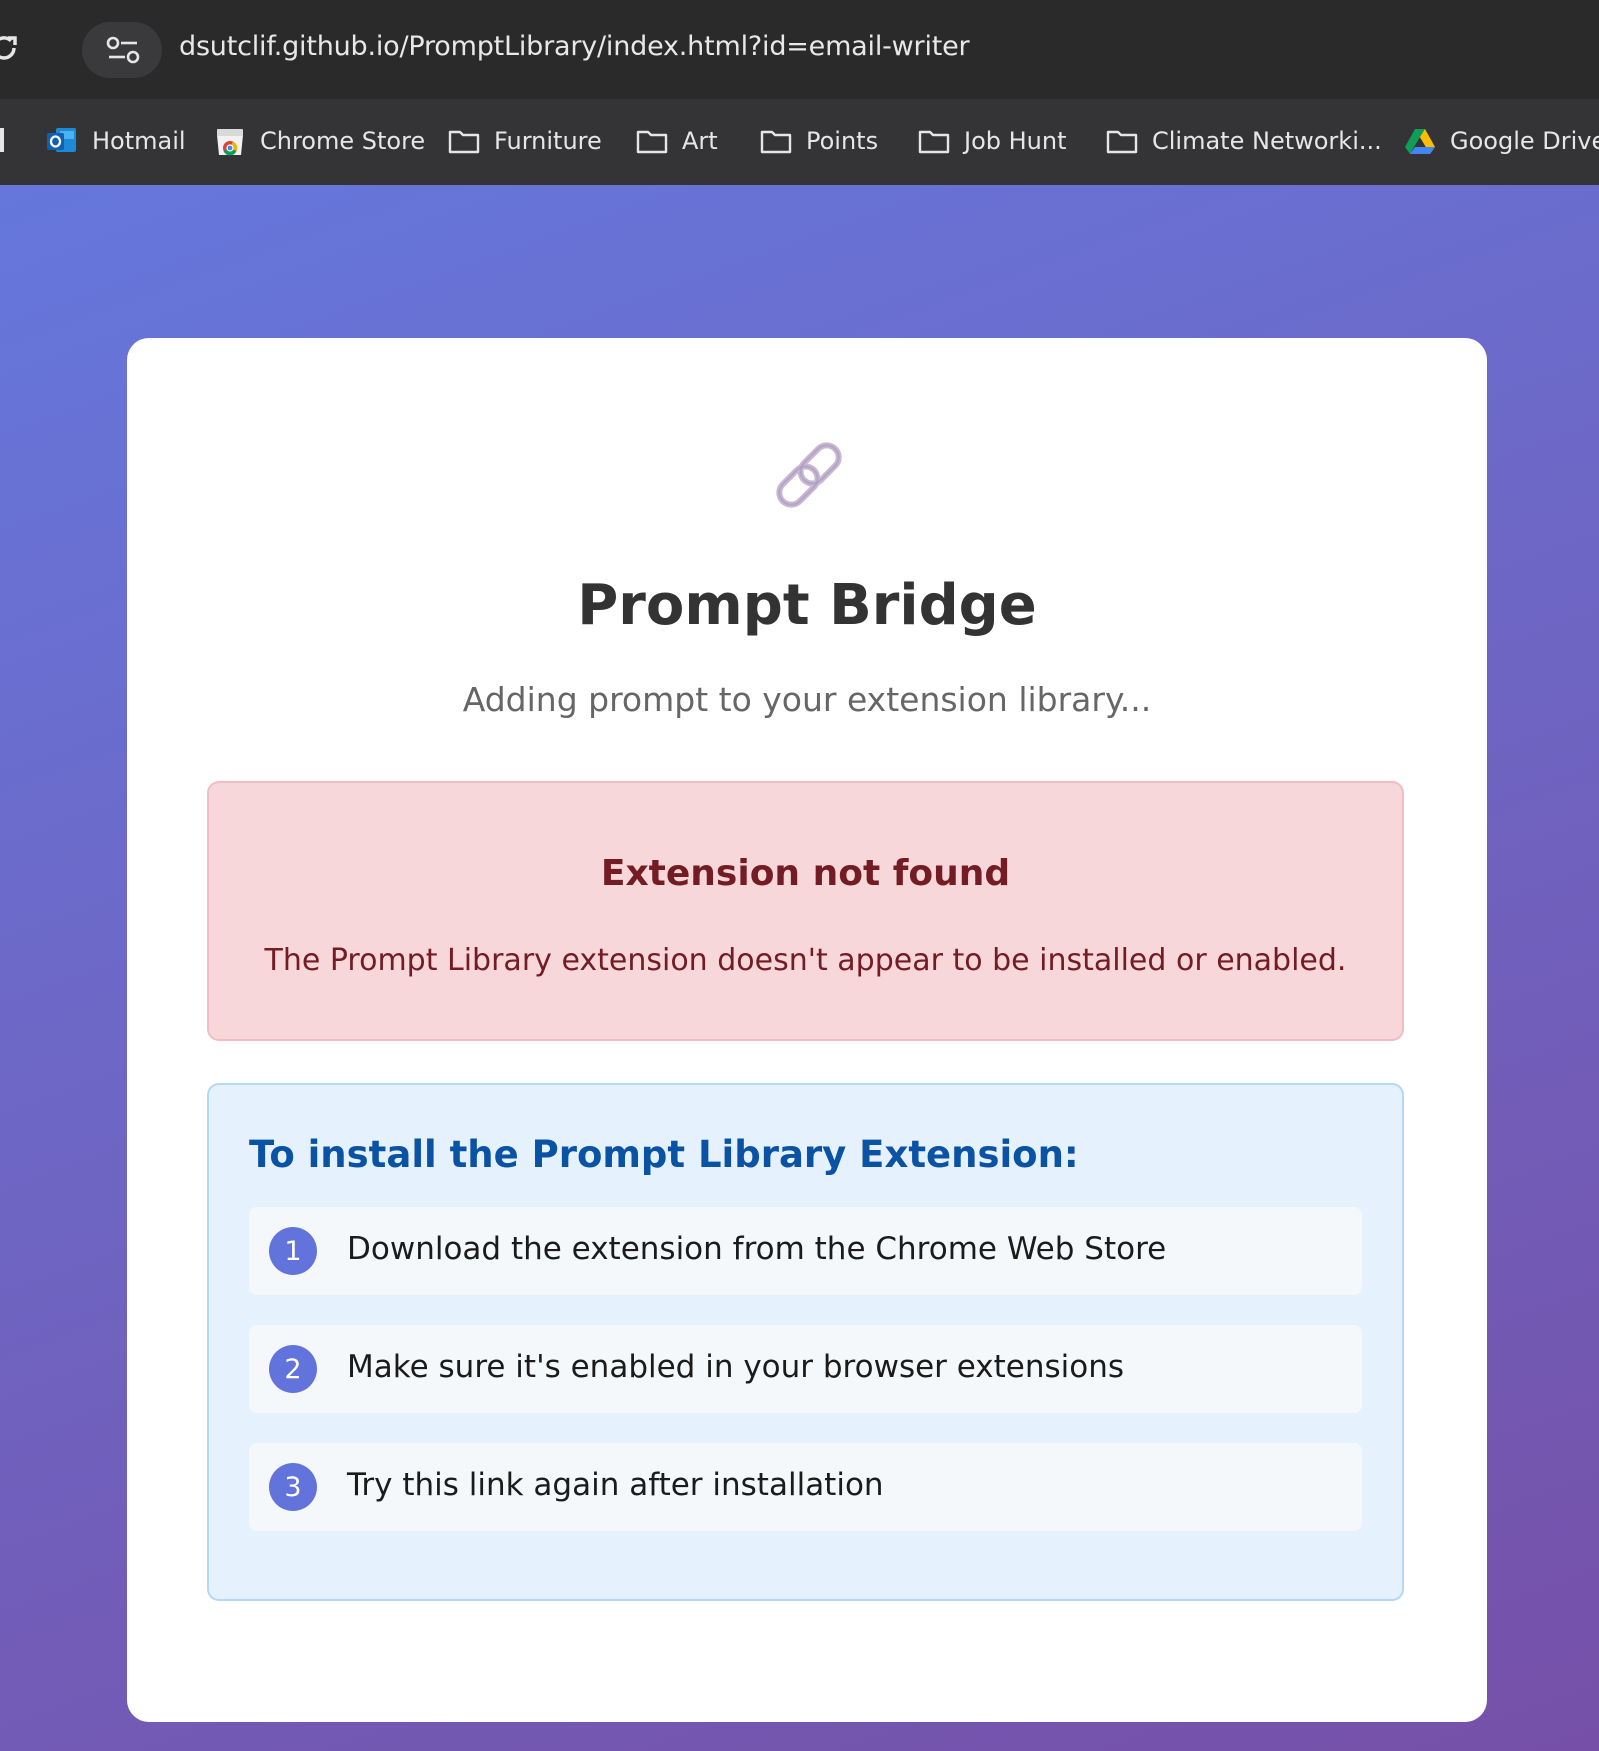  Describe the element at coordinates (842, 141) in the screenshot. I see `bookmark-label: Points` at that location.